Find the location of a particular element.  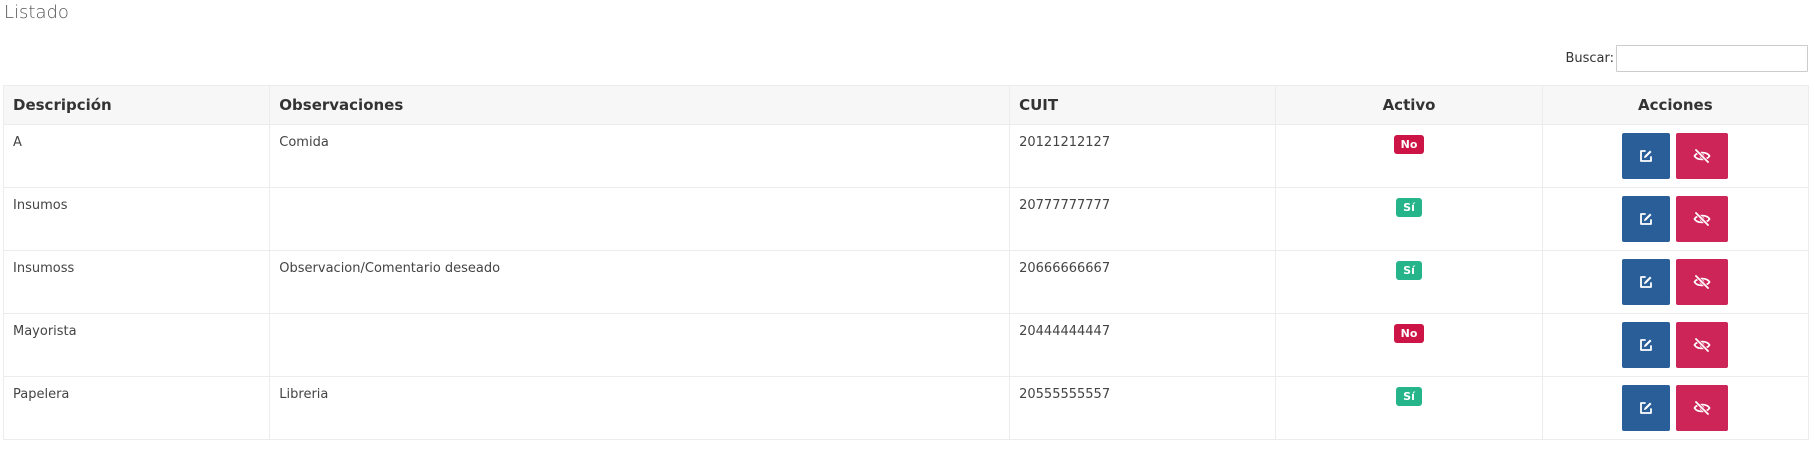

table-row: Insumos 20777777777 Sí is located at coordinates (906, 219).